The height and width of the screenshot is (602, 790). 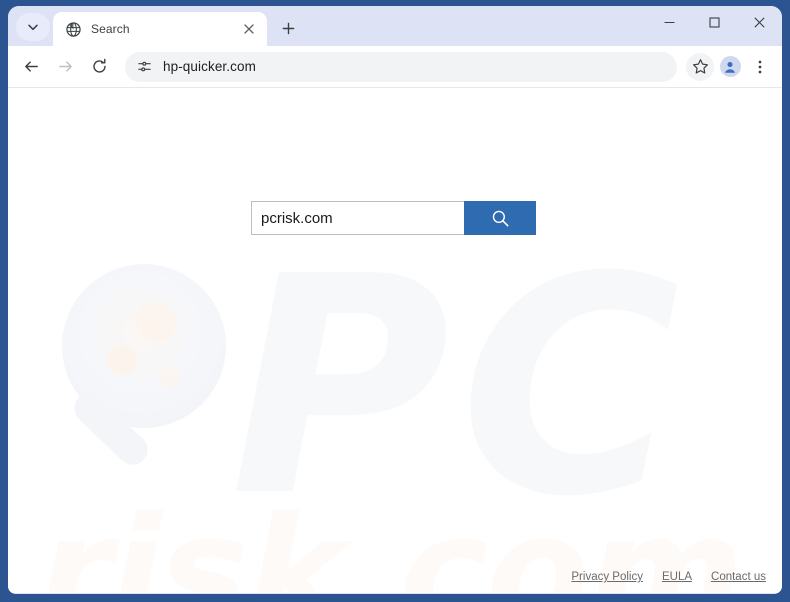 I want to click on plus-icon, so click(x=288, y=28).